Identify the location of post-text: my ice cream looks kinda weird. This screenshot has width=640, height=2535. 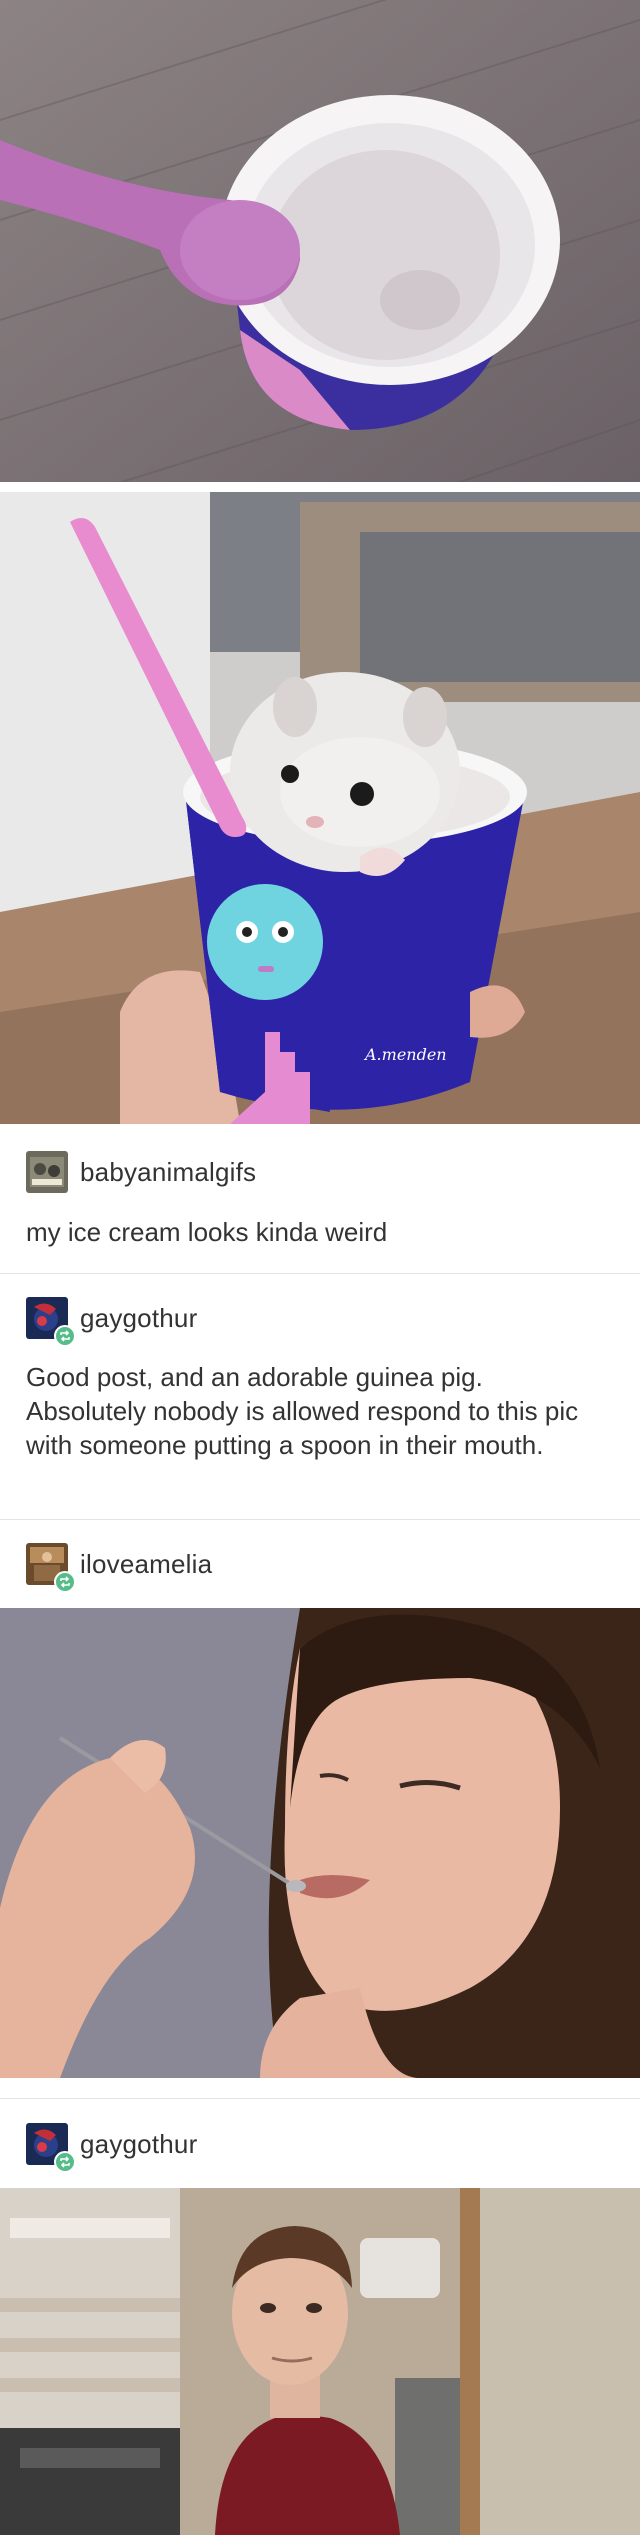
(207, 1232).